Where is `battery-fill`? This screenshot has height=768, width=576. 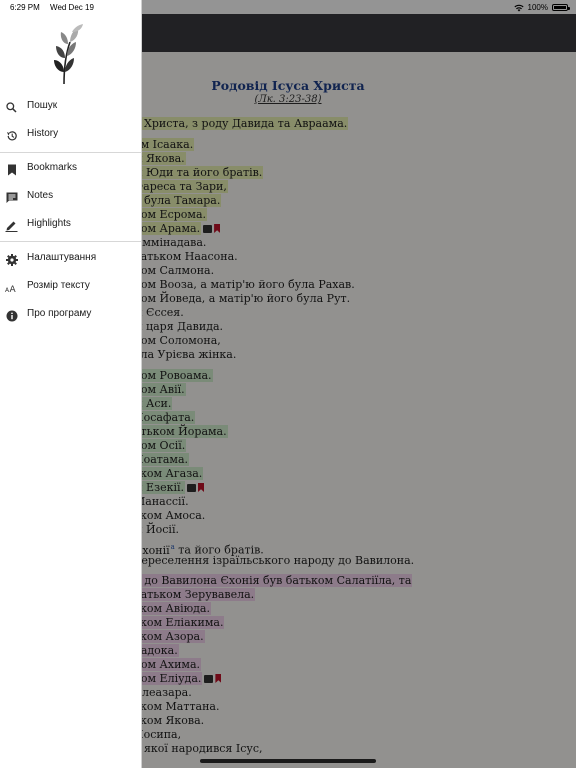 battery-fill is located at coordinates (560, 7).